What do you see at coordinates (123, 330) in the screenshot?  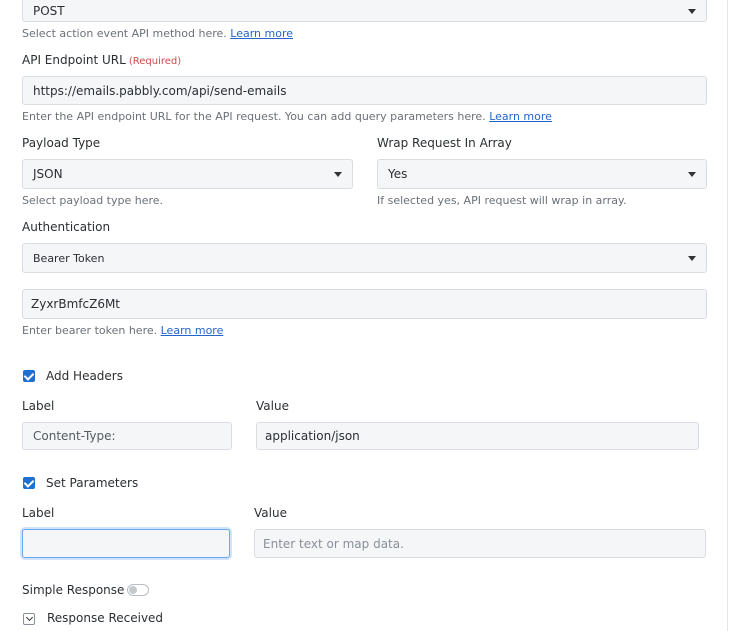 I see `bearer-token-help: Enter bearer token here. Learn more` at bounding box center [123, 330].